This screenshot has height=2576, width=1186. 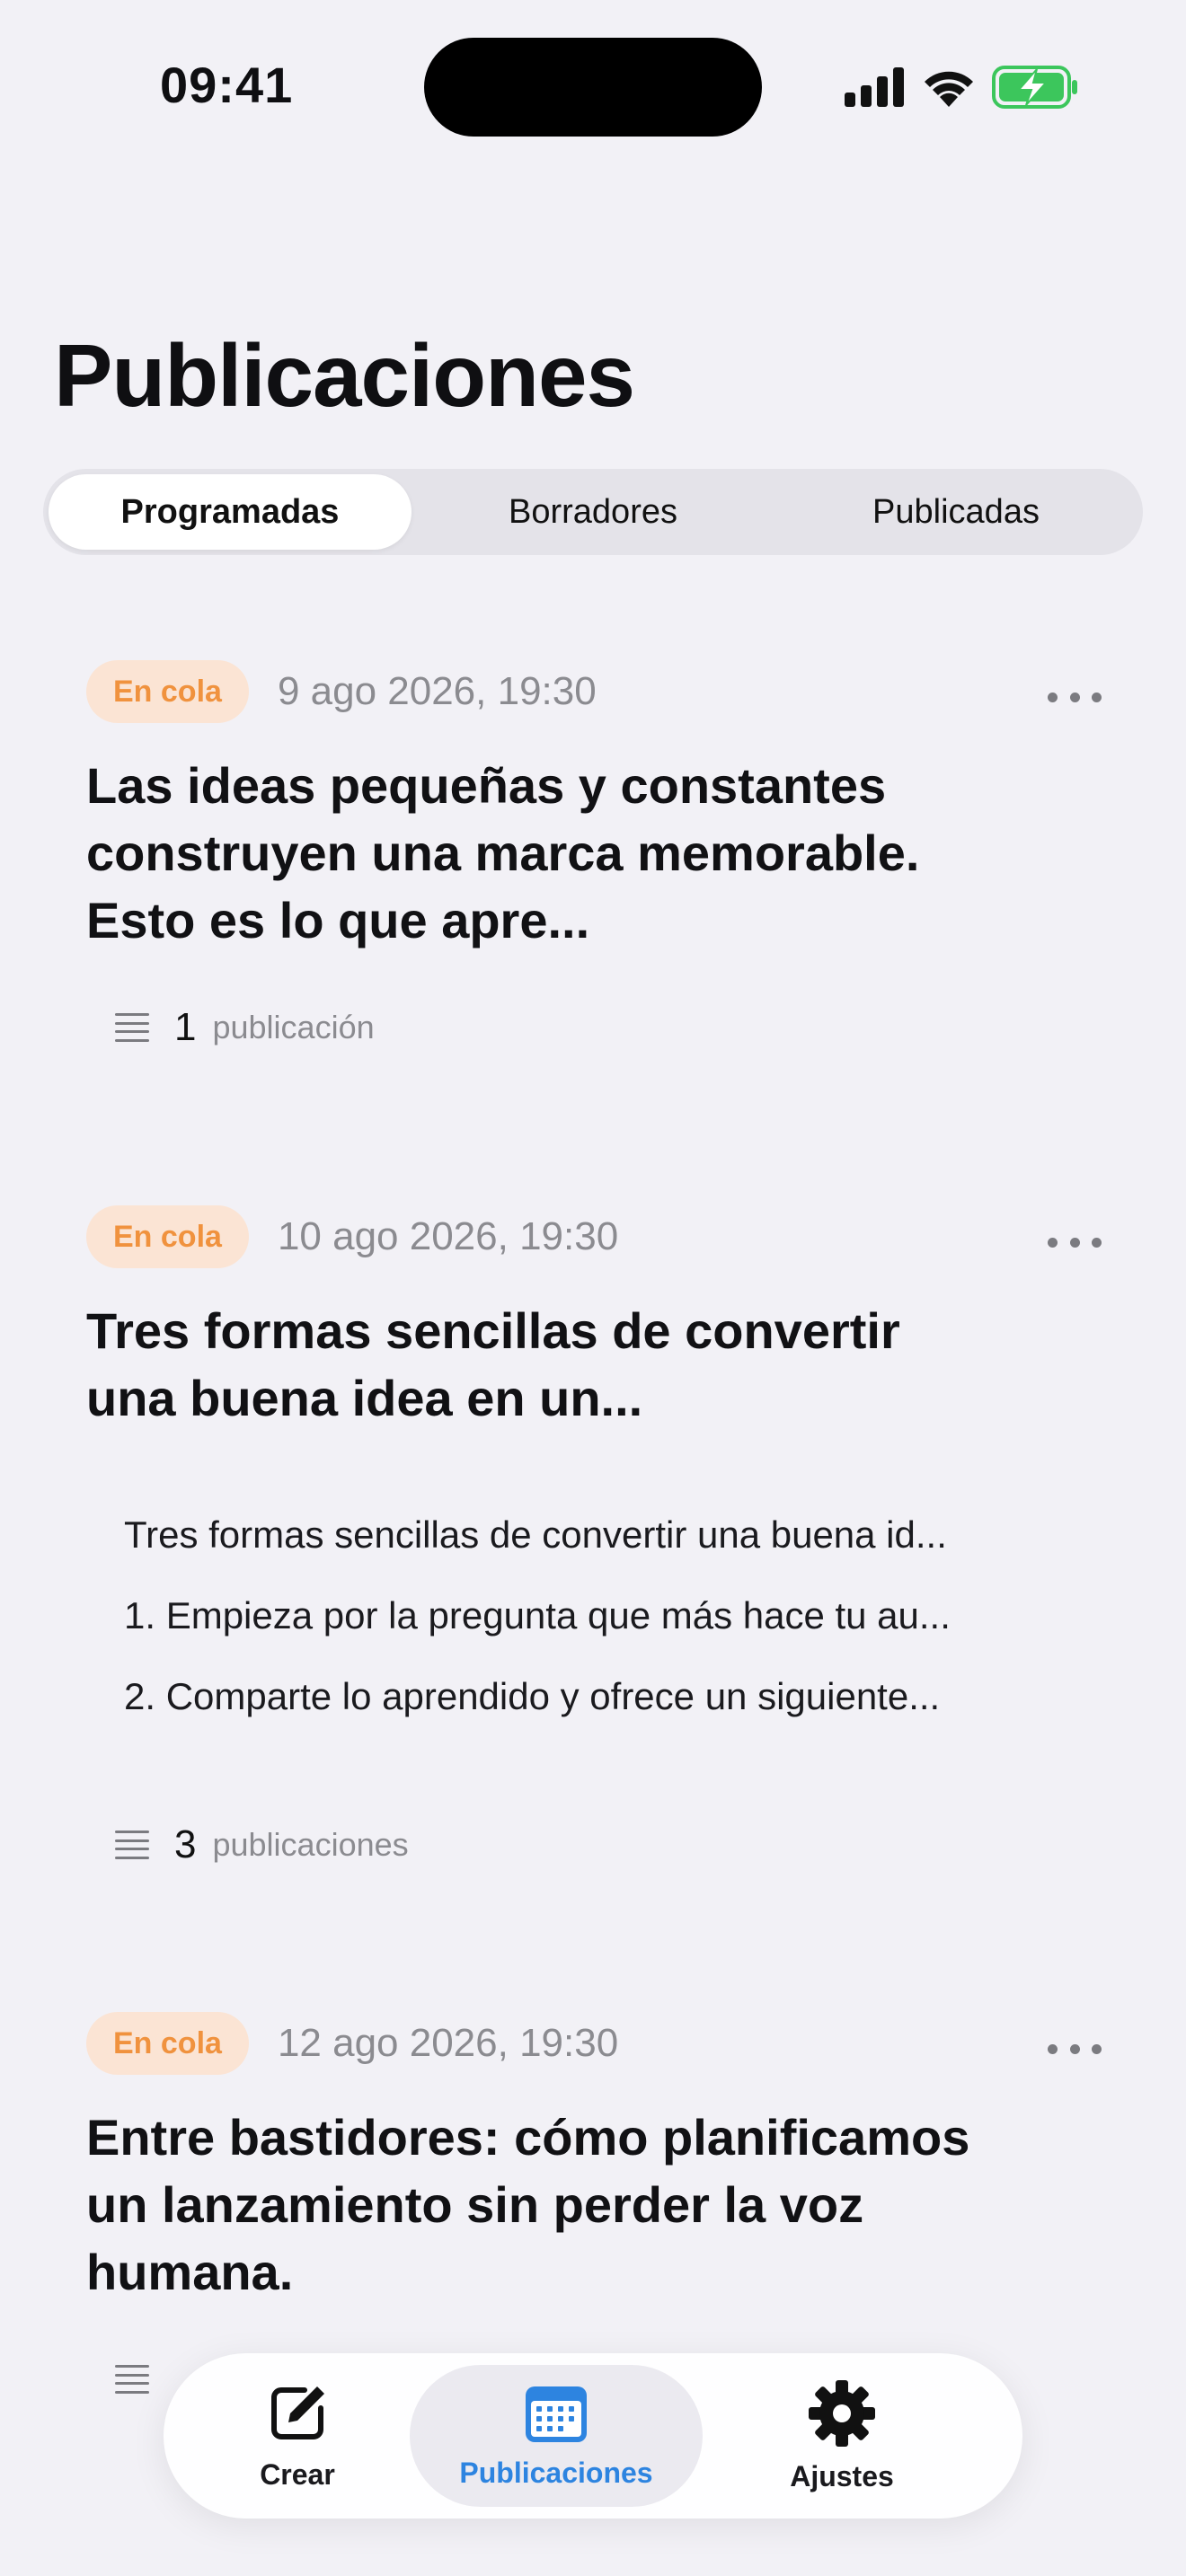 I want to click on post-count-label: publicaciones, so click(x=310, y=1844).